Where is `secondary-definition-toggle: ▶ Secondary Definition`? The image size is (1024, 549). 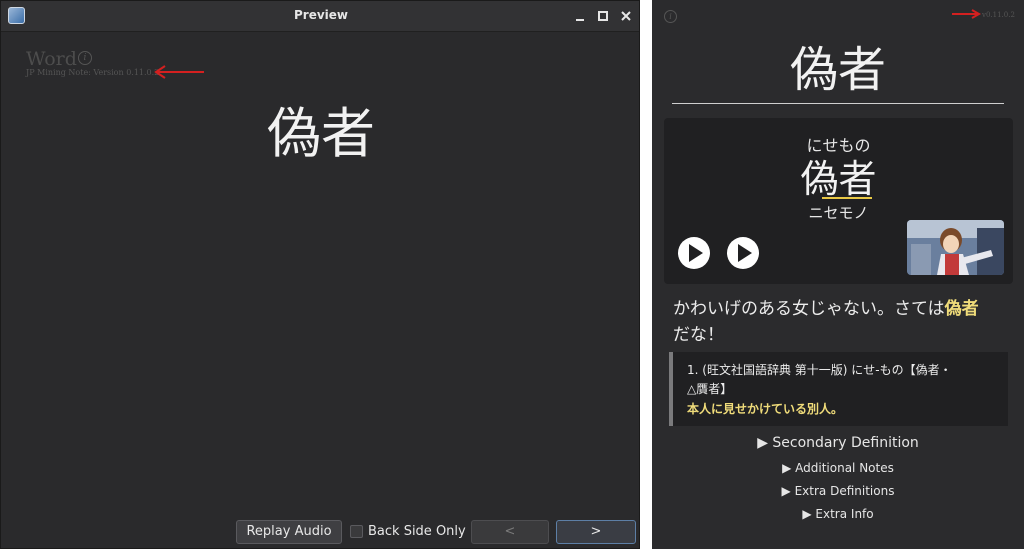
secondary-definition-toggle: ▶ Secondary Definition is located at coordinates (838, 443).